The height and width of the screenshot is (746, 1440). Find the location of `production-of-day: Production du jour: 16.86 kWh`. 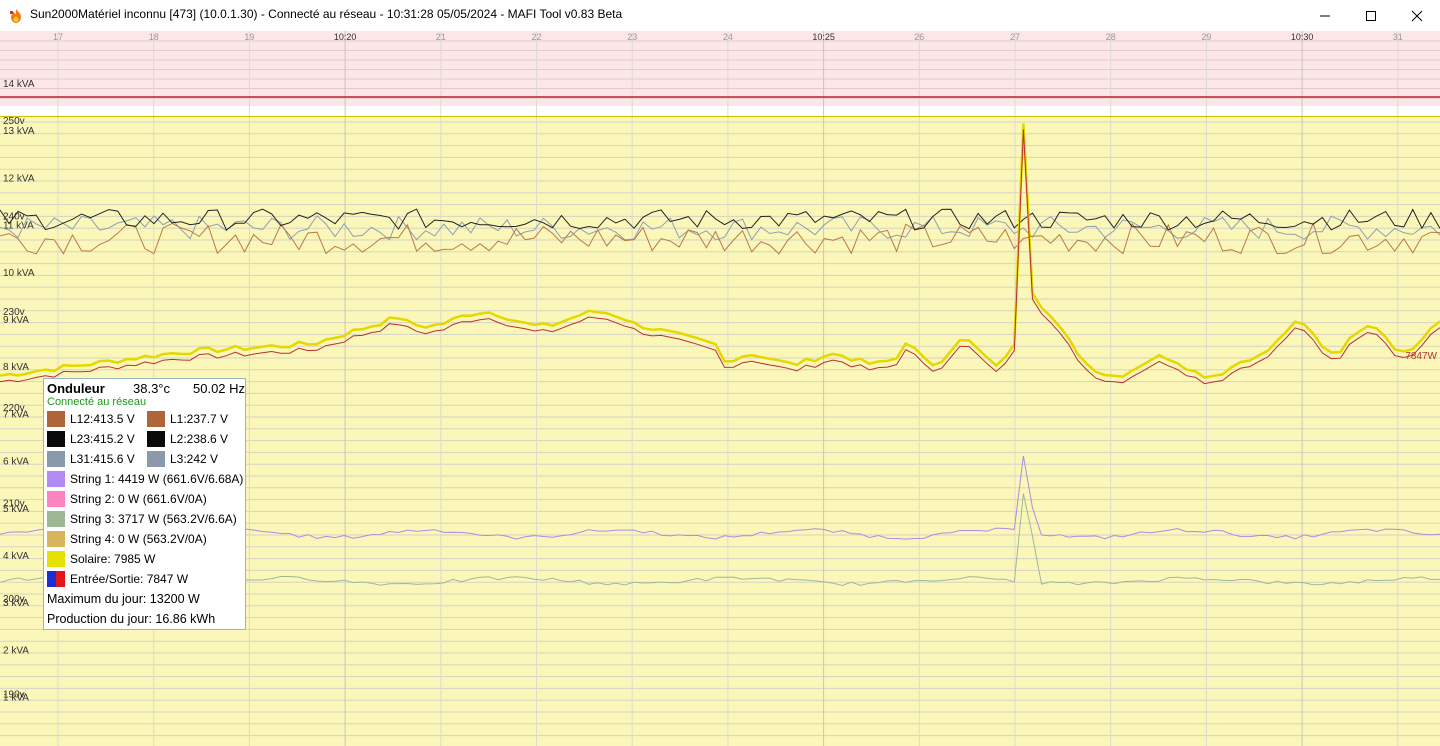

production-of-day: Production du jour: 16.86 kWh is located at coordinates (131, 619).